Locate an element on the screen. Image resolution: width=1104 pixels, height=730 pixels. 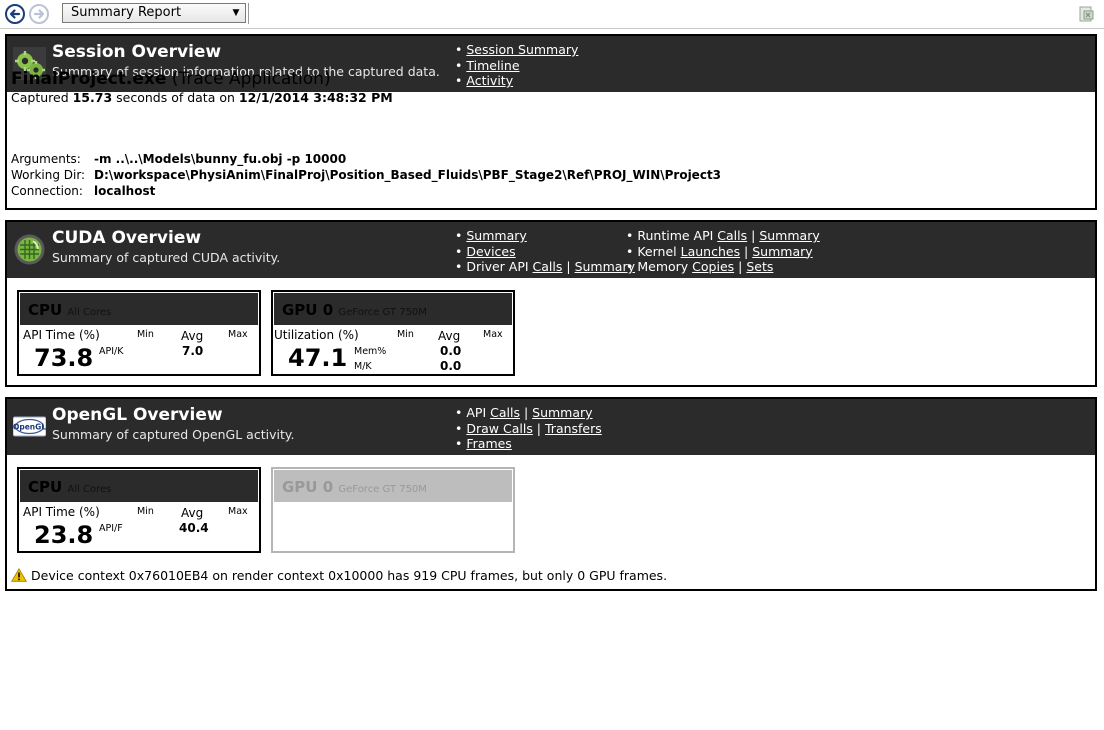
captured-mid: seconds of data on is located at coordinates (175, 97).